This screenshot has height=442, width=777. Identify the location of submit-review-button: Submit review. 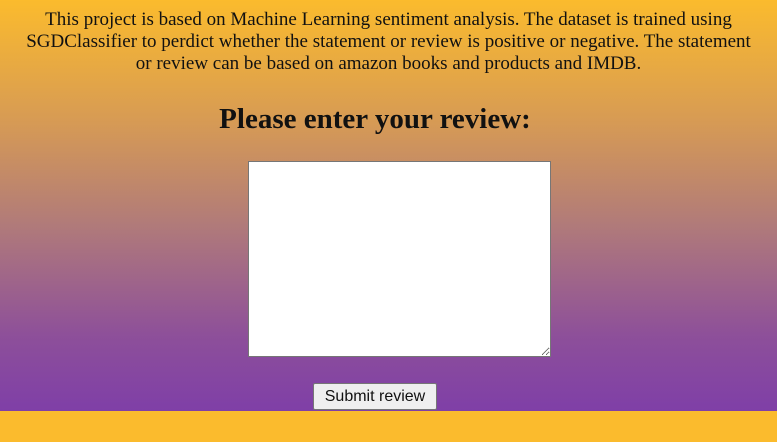
(375, 396).